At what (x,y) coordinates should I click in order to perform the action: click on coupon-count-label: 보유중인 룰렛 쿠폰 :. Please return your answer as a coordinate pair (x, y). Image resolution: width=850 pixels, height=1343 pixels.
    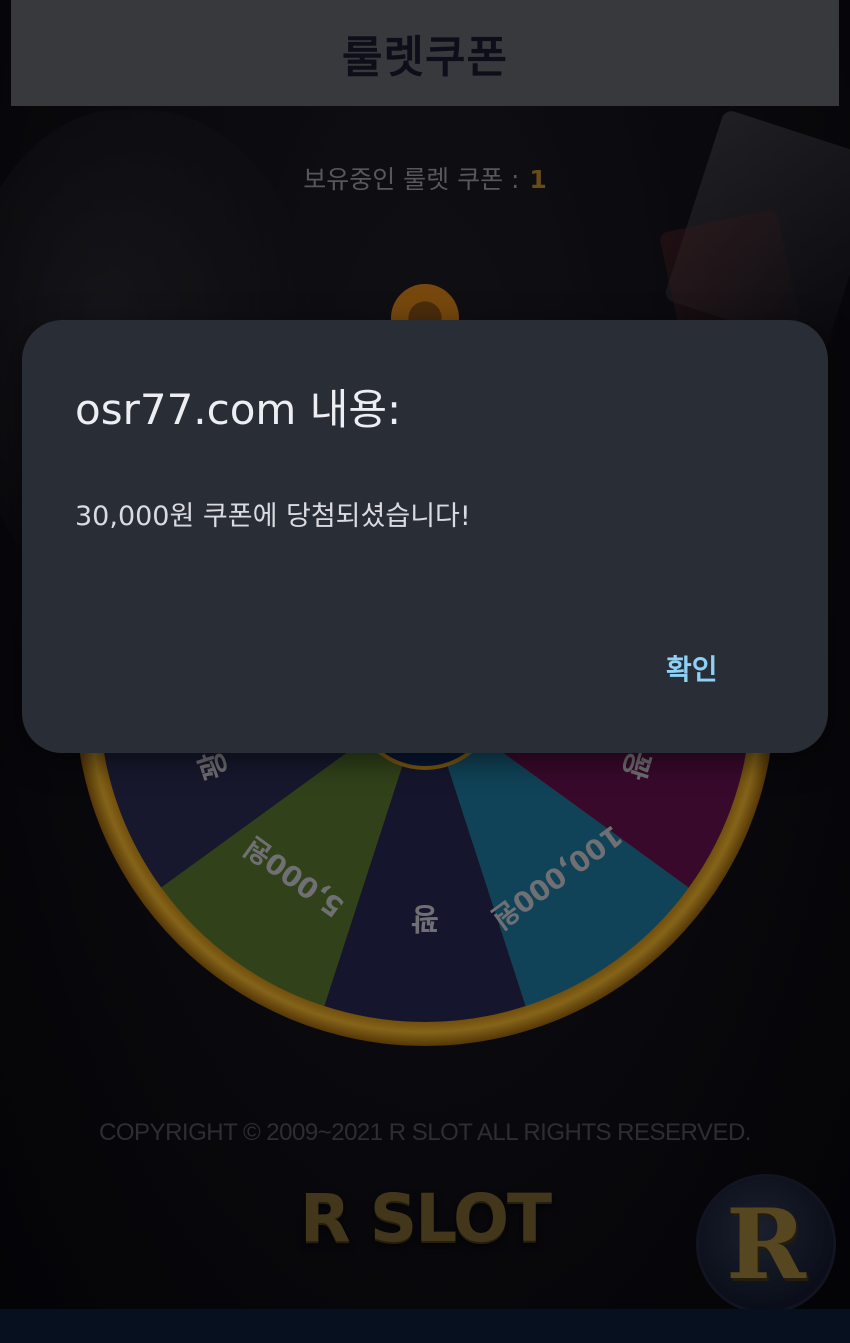
    Looking at the image, I should click on (415, 179).